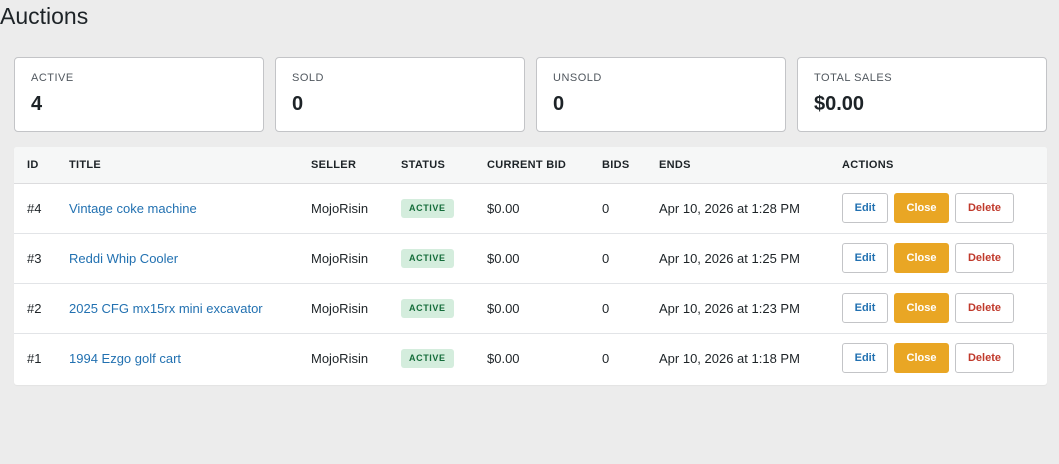 The width and height of the screenshot is (1059, 464). Describe the element at coordinates (123, 258) in the screenshot. I see `auction-title-link: Reddi Whip Cooler` at that location.